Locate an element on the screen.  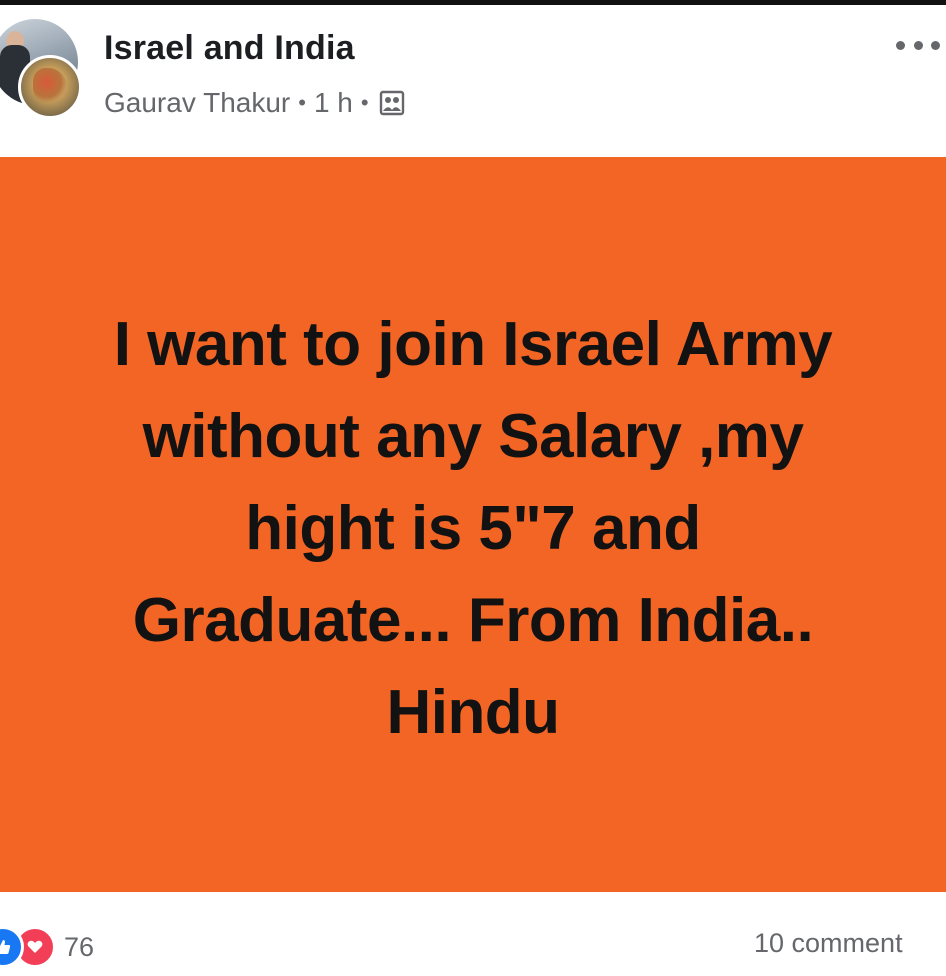
post-body-line: hight is 5"7 and is located at coordinates (473, 528).